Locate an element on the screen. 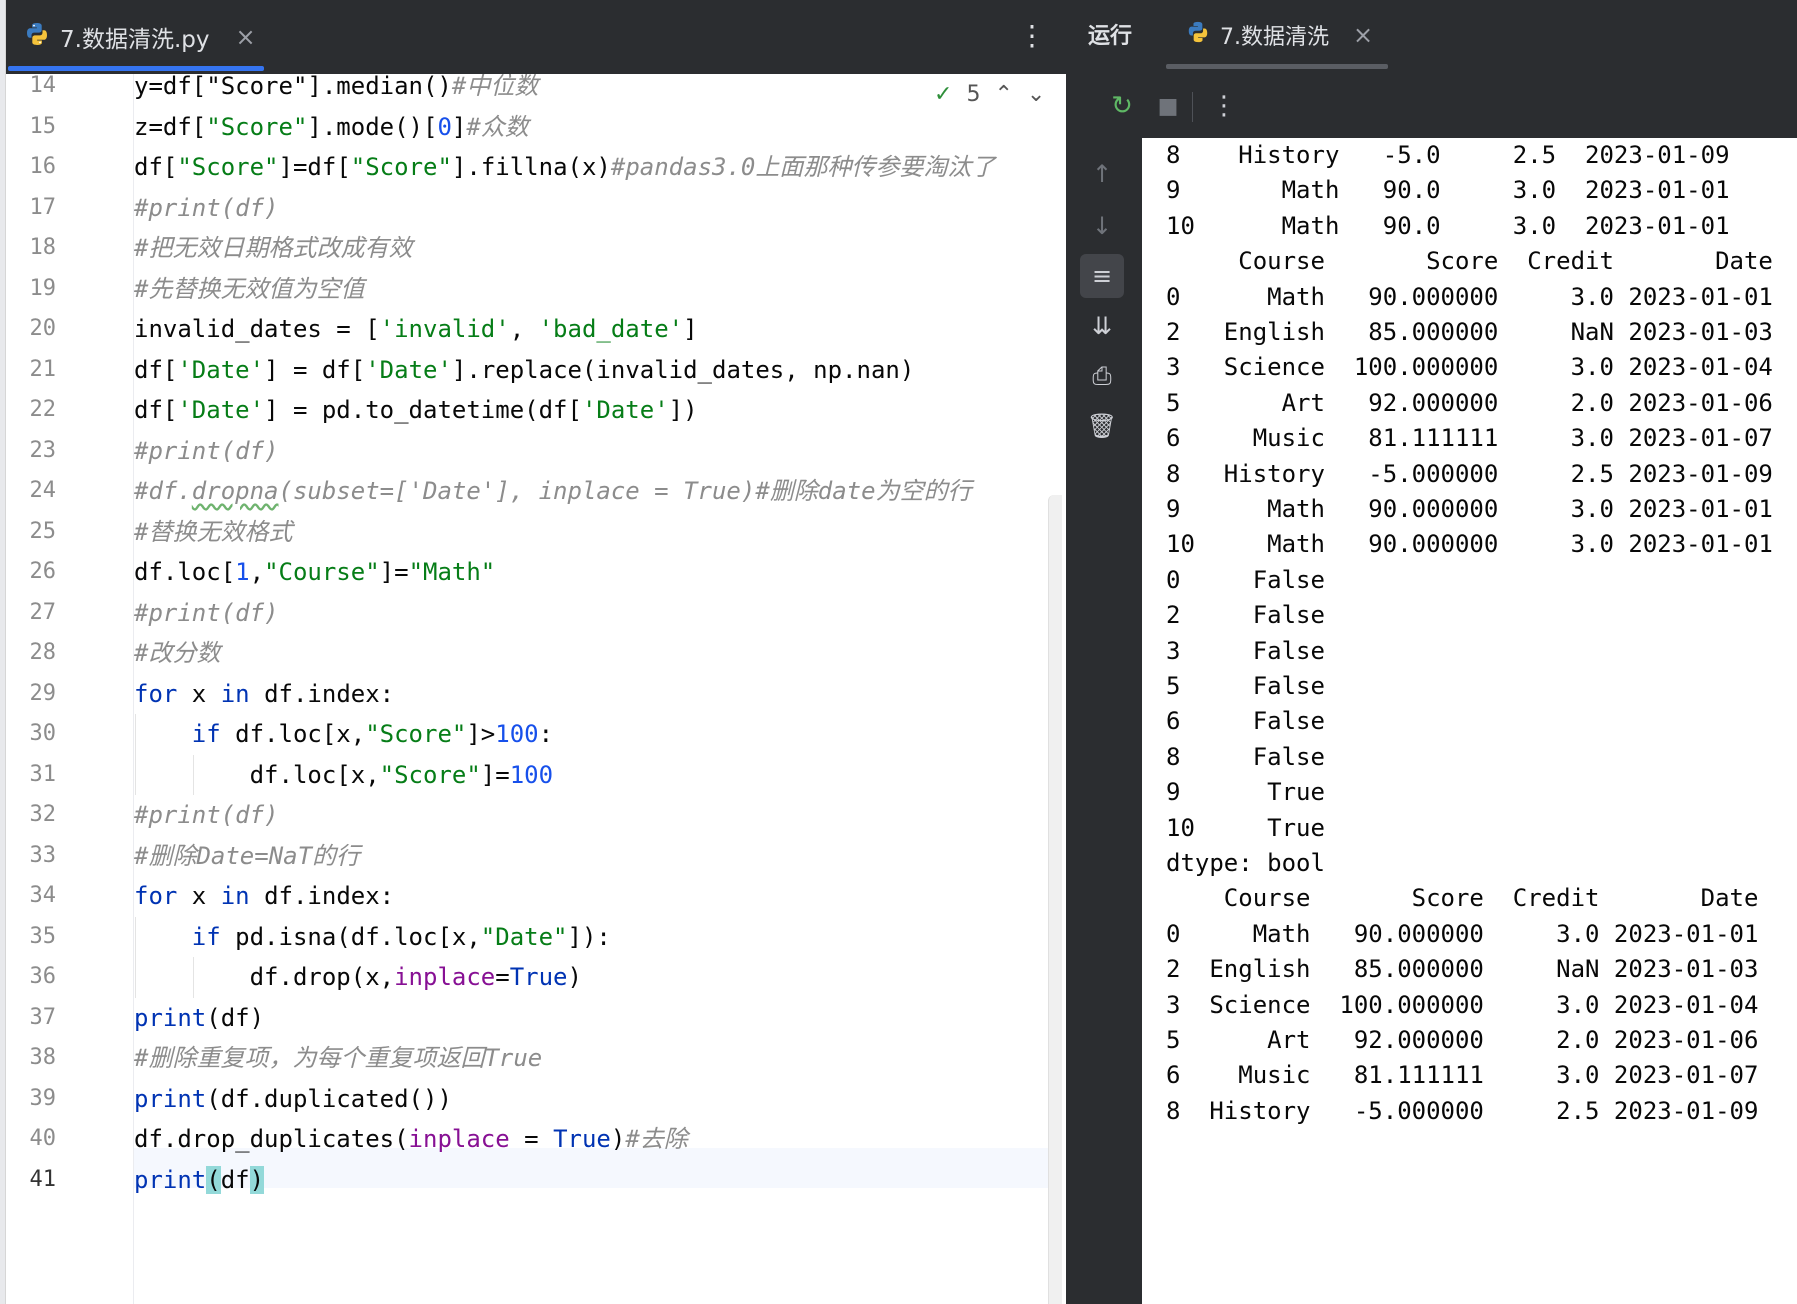 The height and width of the screenshot is (1304, 1797). previous-occurrence-icon: ↑ is located at coordinates (1102, 174).